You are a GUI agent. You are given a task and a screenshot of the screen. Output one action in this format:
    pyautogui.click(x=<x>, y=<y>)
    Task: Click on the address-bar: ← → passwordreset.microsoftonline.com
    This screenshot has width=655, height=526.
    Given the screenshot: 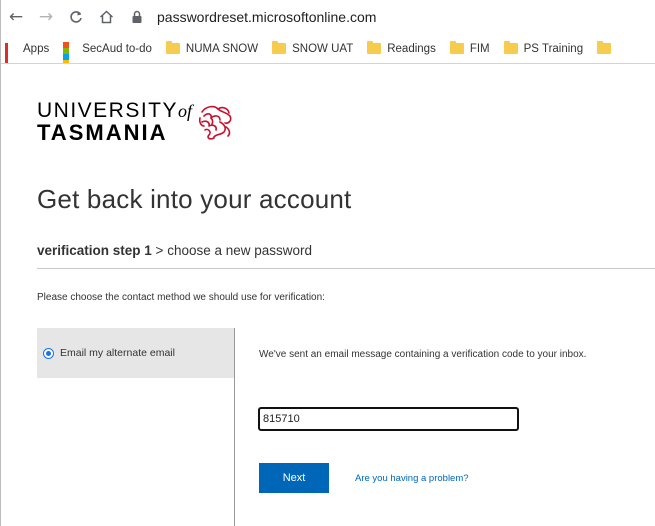 What is the action you would take?
    pyautogui.click(x=328, y=17)
    